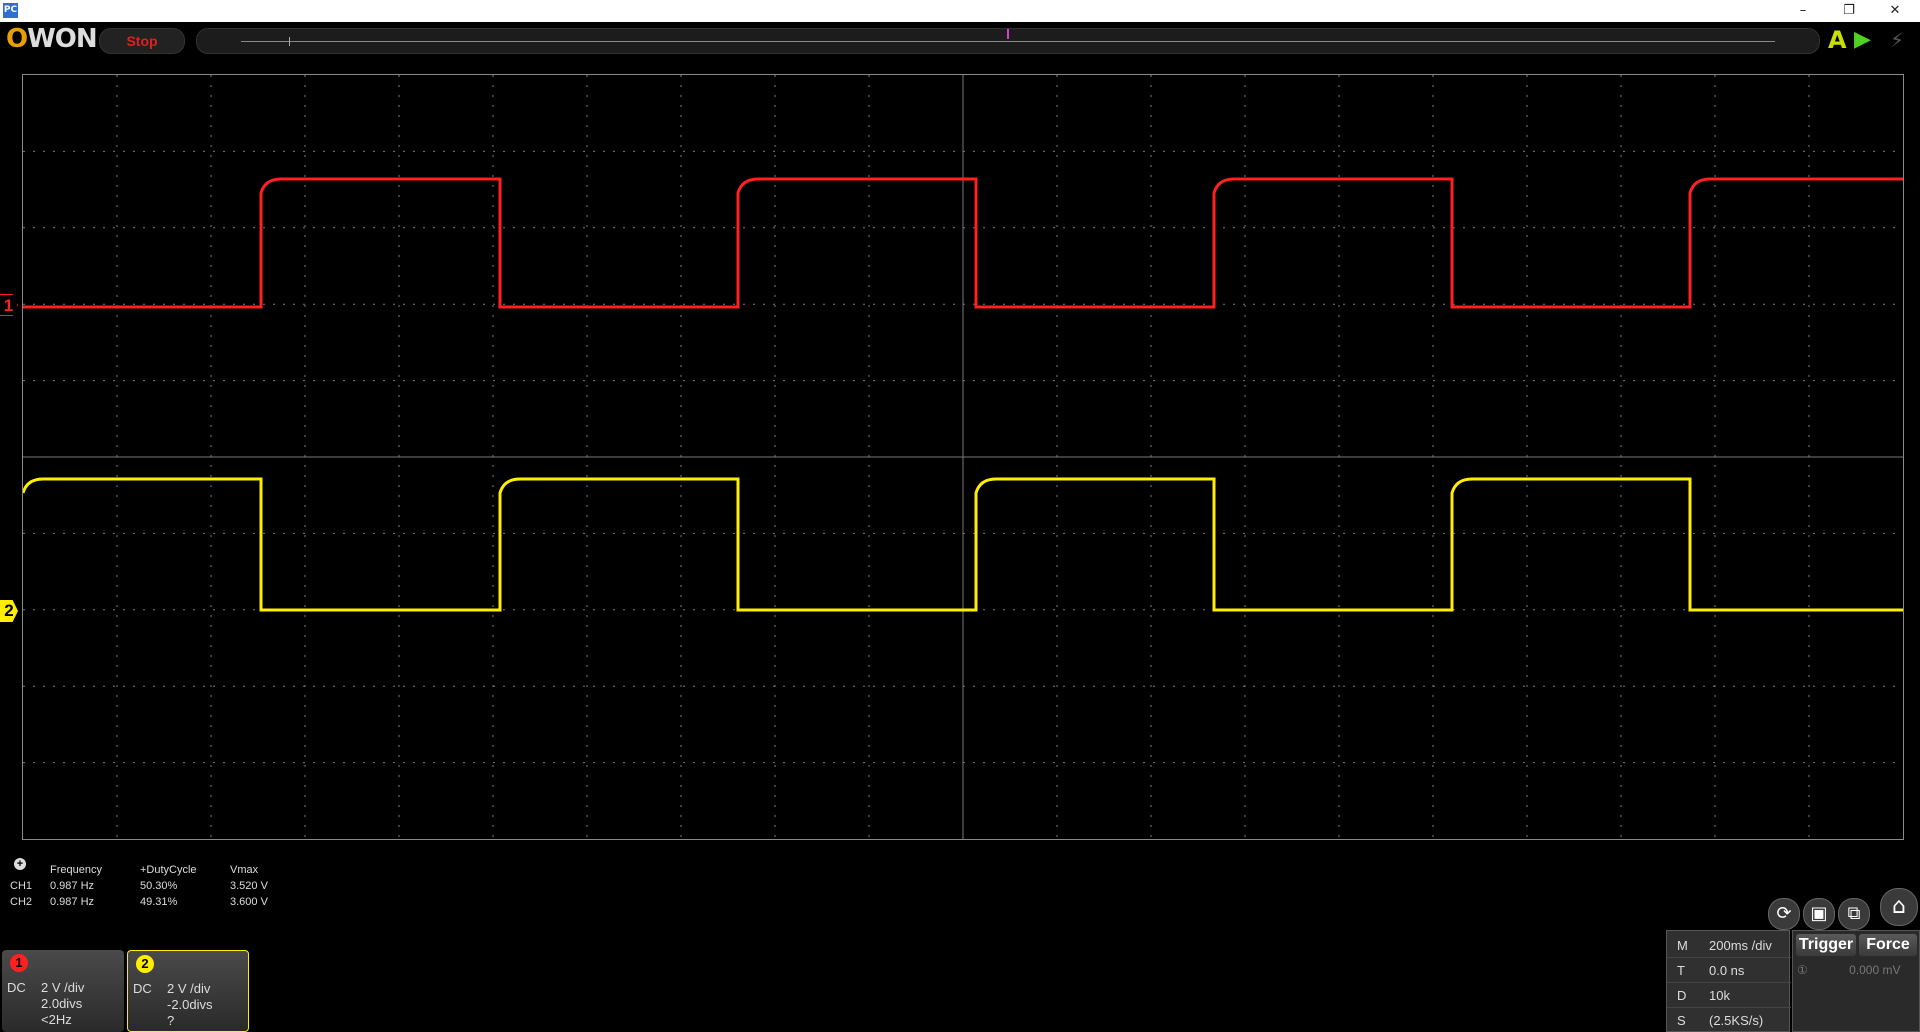  Describe the element at coordinates (1719, 995) in the screenshot. I see `timebase-value-d: 10k` at that location.